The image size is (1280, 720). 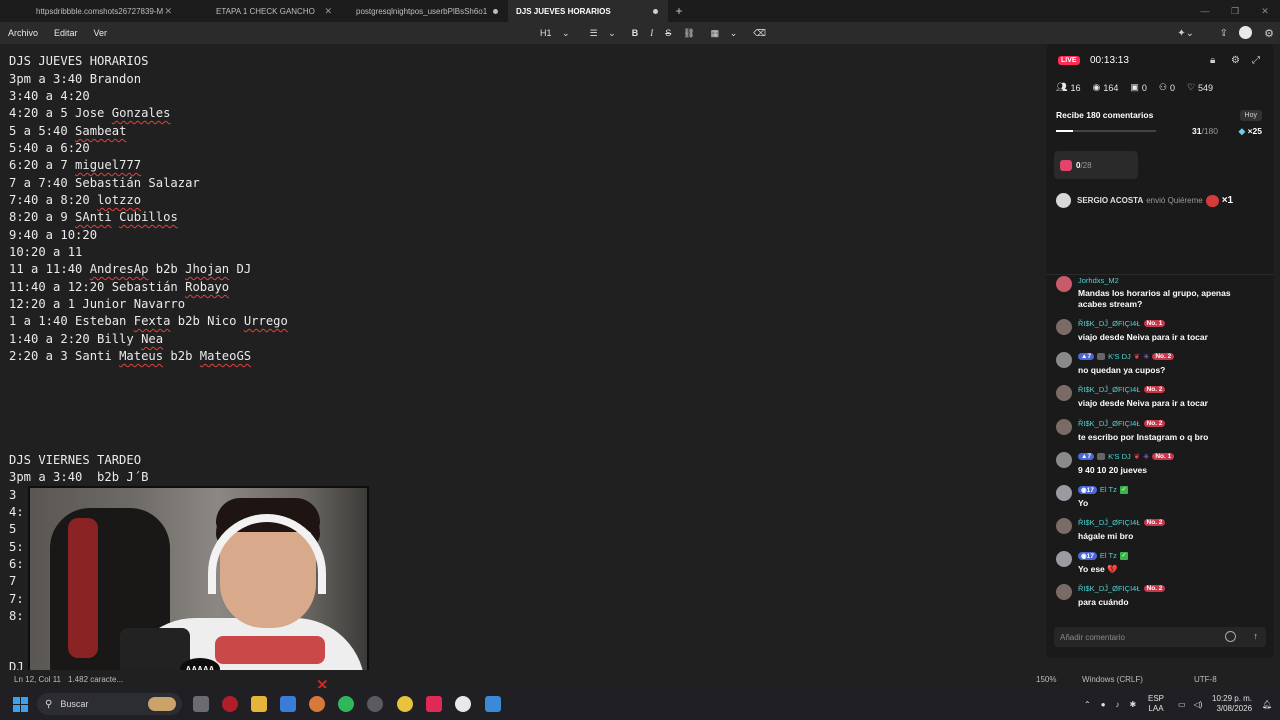 I want to click on menu-ver: Ver, so click(x=101, y=33).